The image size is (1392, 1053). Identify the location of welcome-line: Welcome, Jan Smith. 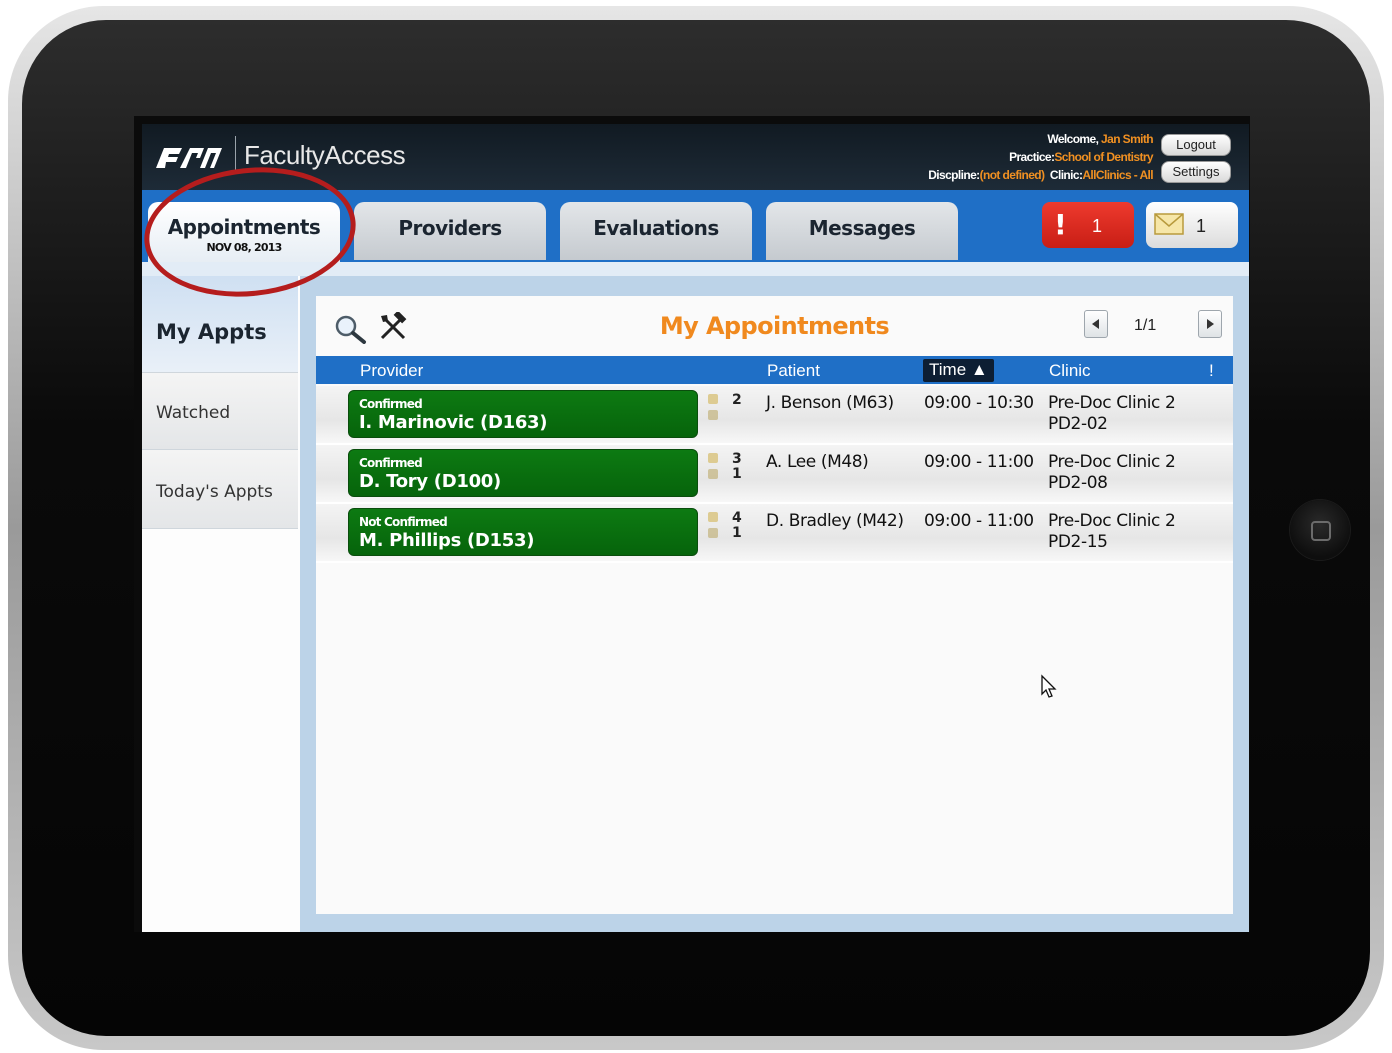
(1100, 139).